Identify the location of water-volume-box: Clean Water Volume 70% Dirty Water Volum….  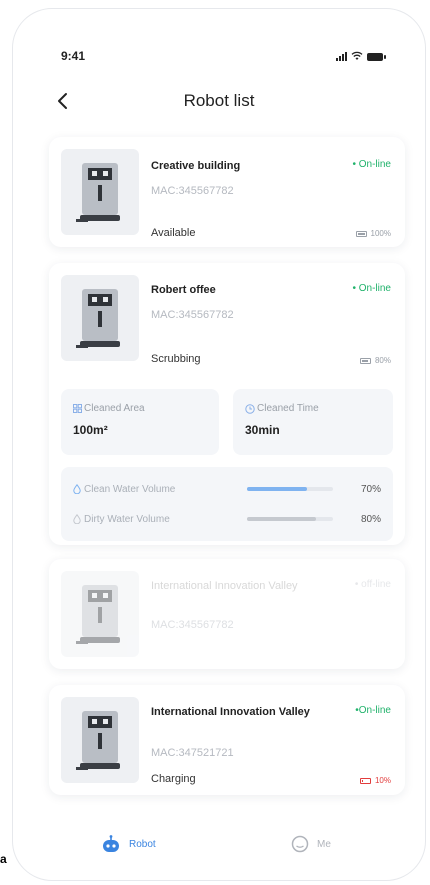
(227, 504).